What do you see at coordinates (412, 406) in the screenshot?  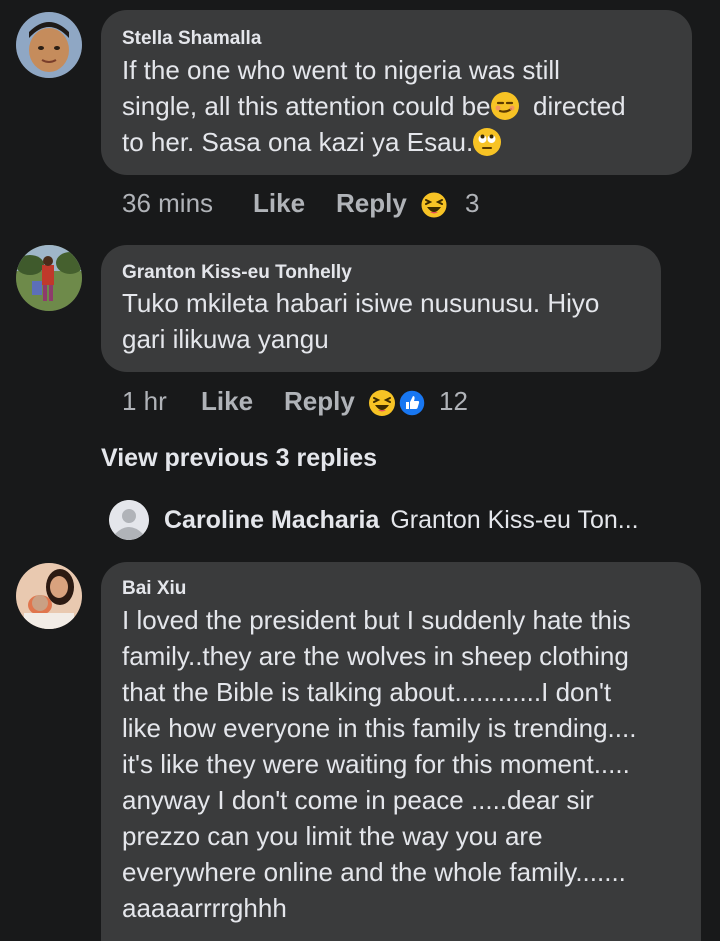 I see `like-reaction-icon` at bounding box center [412, 406].